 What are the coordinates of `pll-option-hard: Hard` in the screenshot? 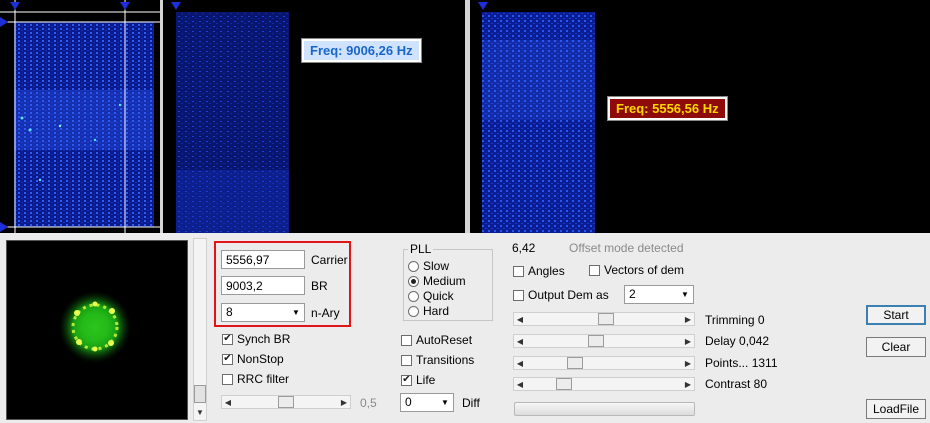 It's located at (428, 311).